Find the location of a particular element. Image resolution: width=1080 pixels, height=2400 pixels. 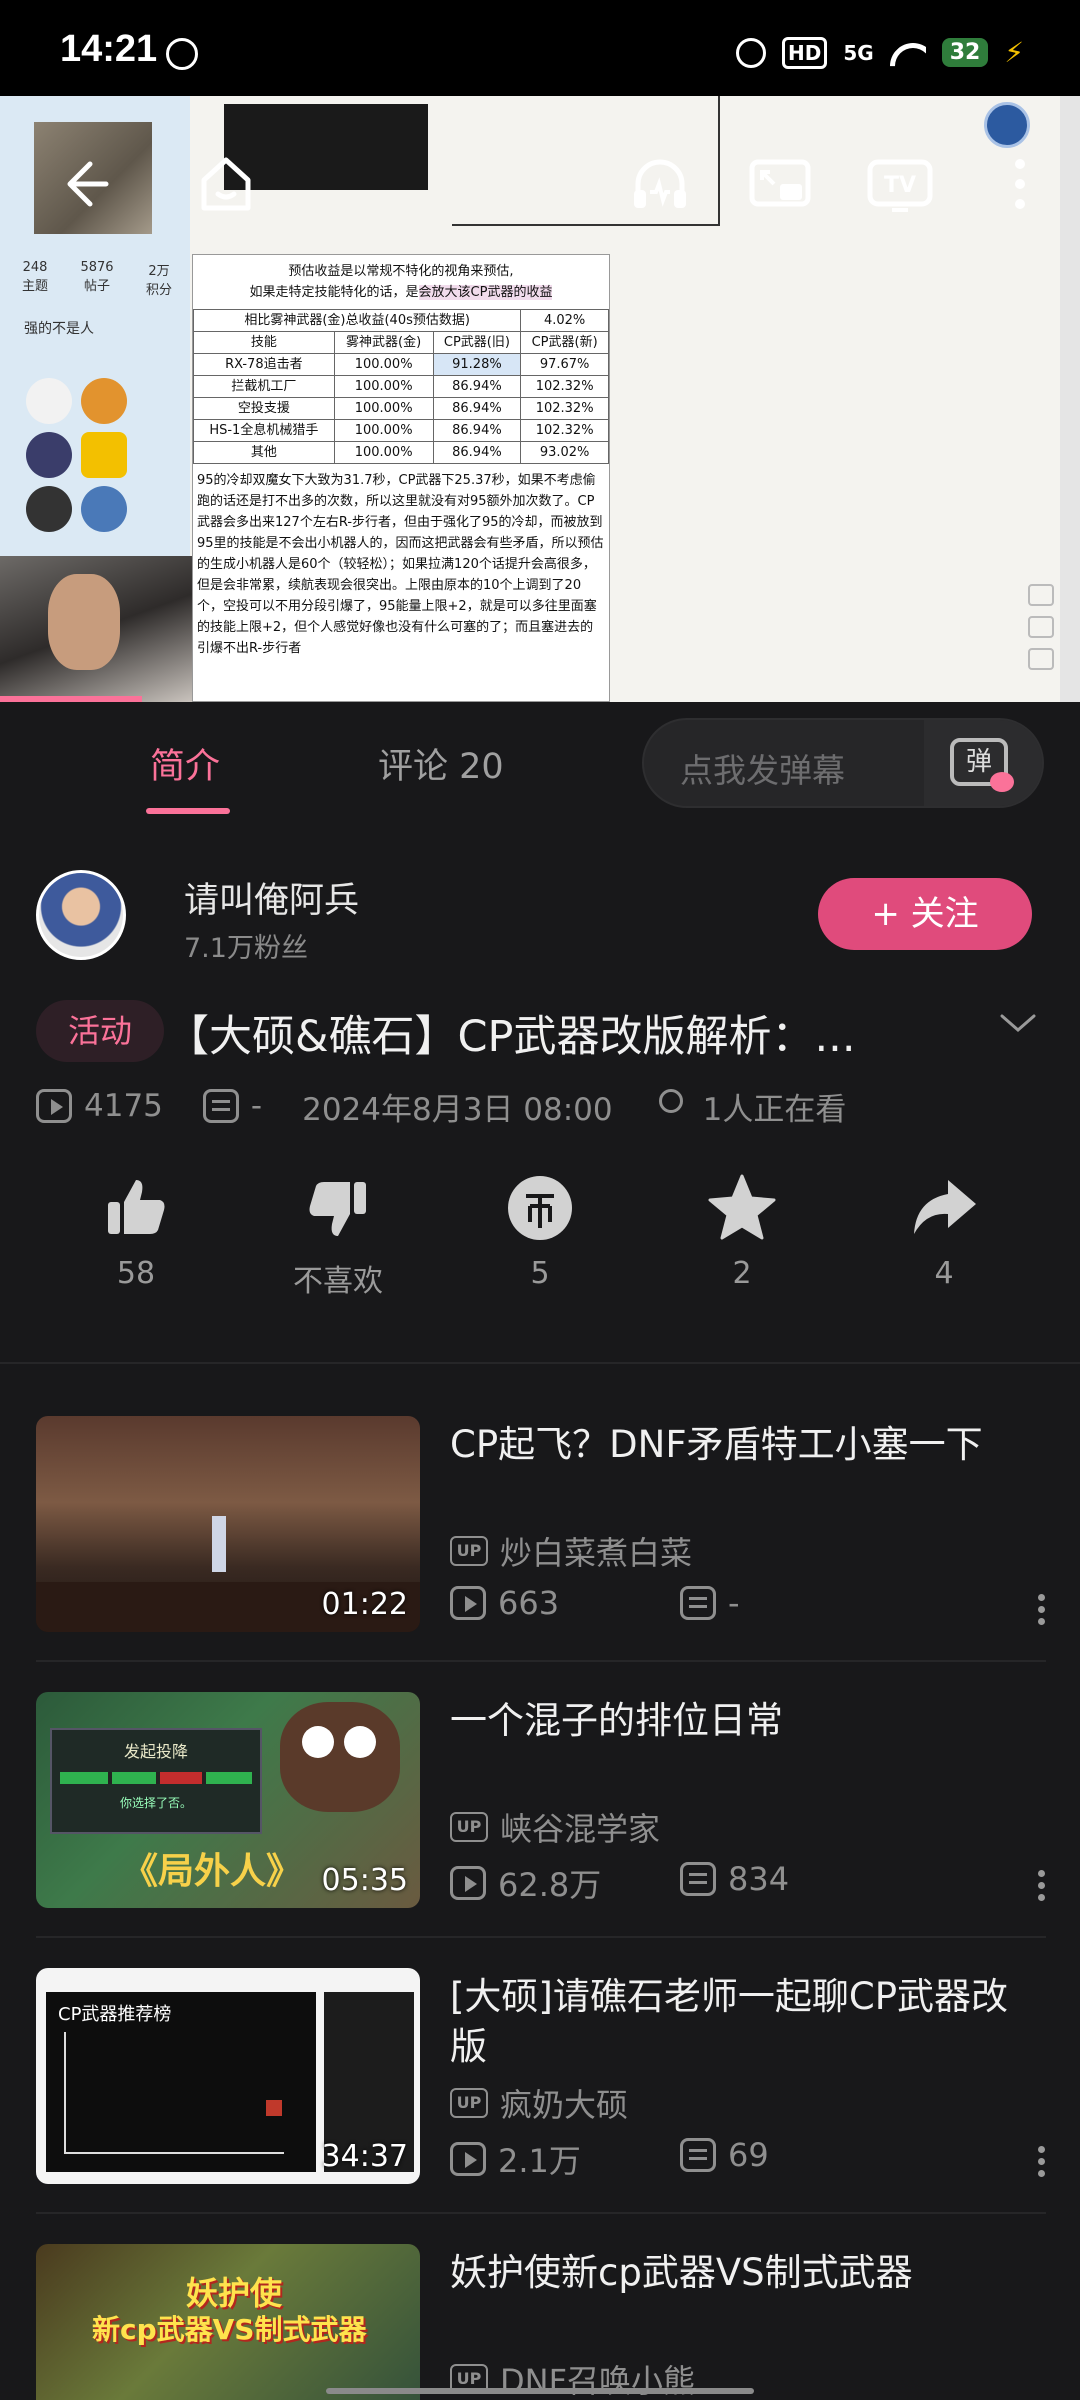

thumb-vote-bar is located at coordinates (156, 1778).